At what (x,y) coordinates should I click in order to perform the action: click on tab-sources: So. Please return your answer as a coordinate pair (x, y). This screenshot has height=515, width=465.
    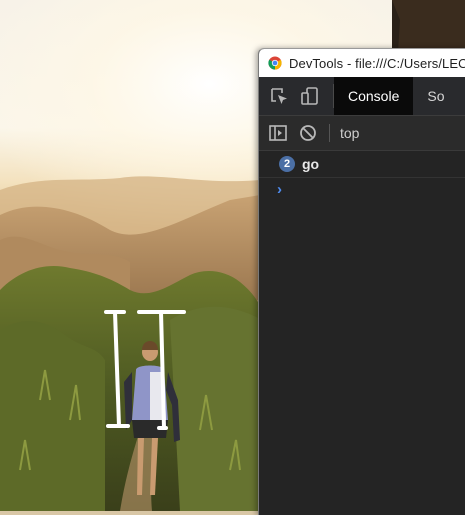
    Looking at the image, I should click on (435, 96).